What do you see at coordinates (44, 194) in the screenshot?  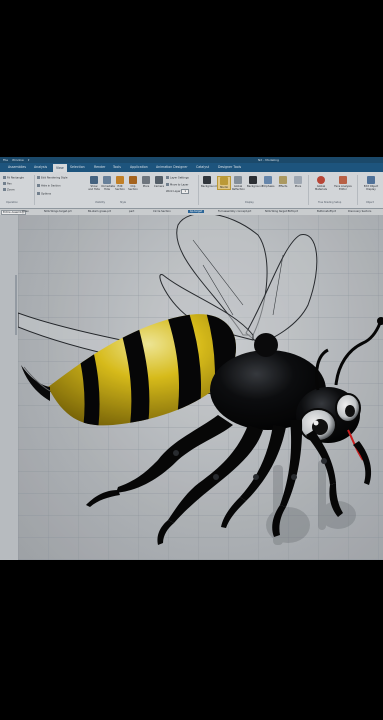 I see `options-item: Options` at bounding box center [44, 194].